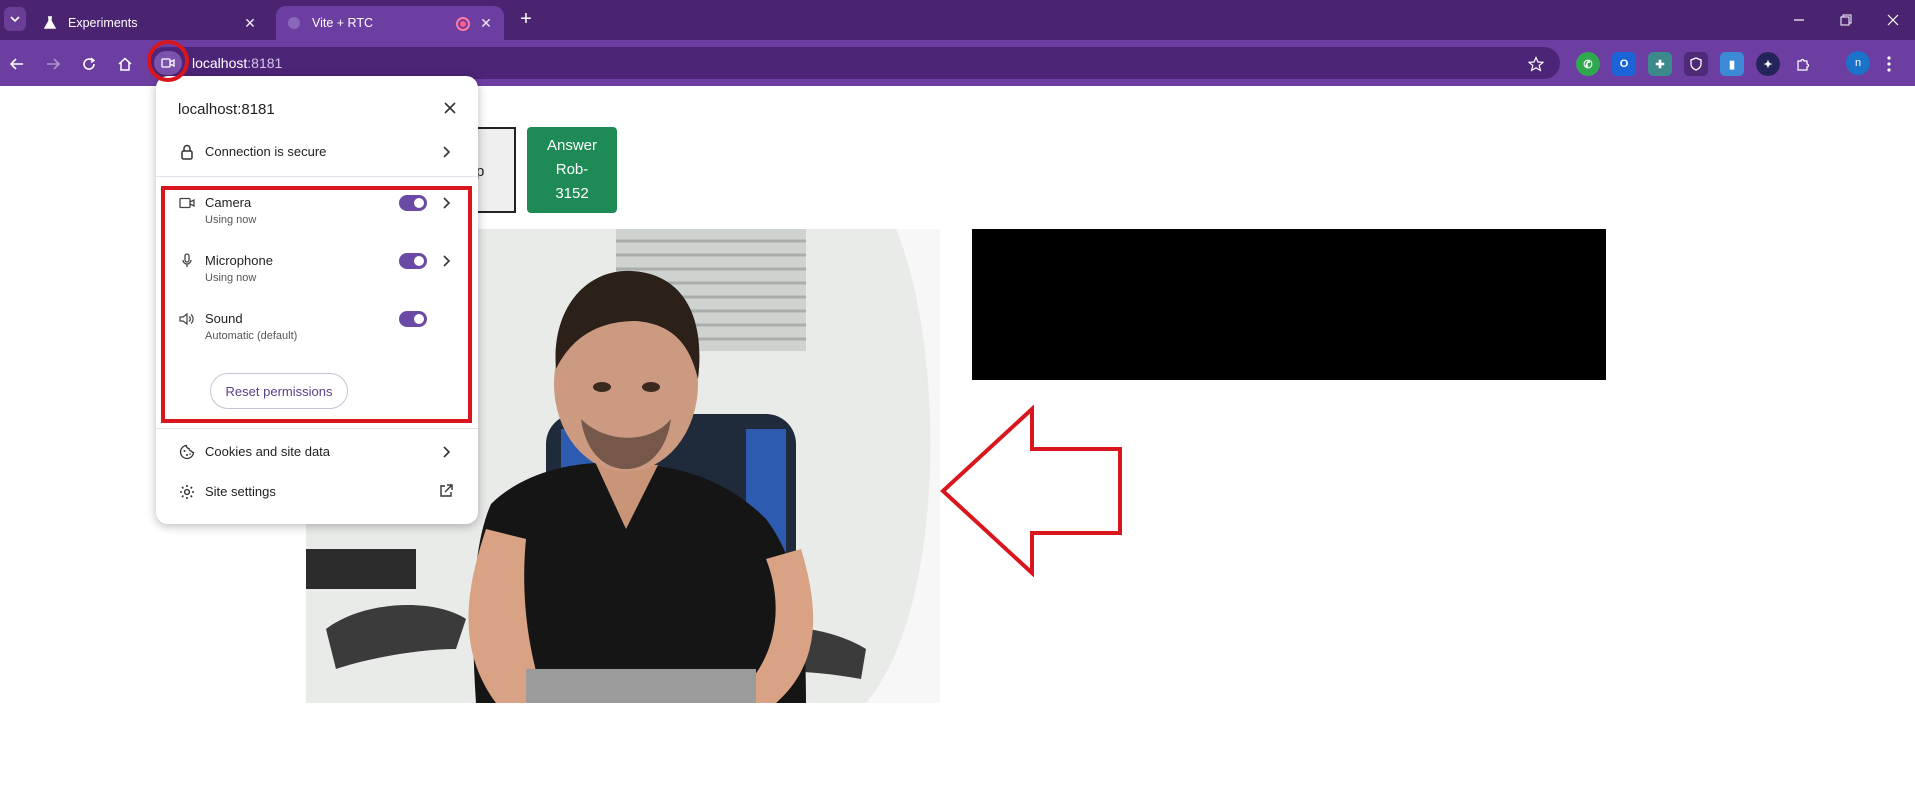 This screenshot has height=791, width=1915. What do you see at coordinates (50, 23) in the screenshot?
I see `flask-icon` at bounding box center [50, 23].